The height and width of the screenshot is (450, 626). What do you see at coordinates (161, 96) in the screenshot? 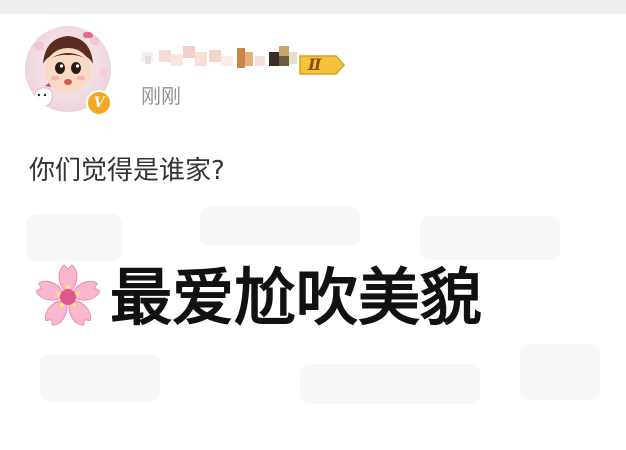
I see `post-timestamp: 刚刚` at bounding box center [161, 96].